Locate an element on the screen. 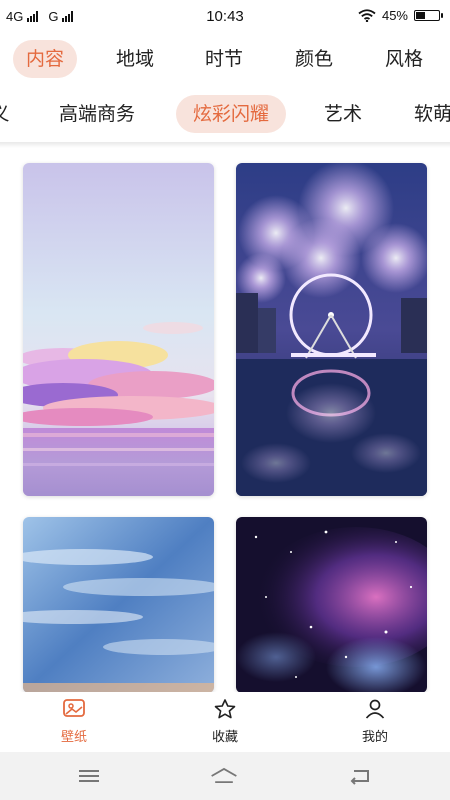 Image resolution: width=450 pixels, height=800 pixels. back-icon is located at coordinates (361, 776).